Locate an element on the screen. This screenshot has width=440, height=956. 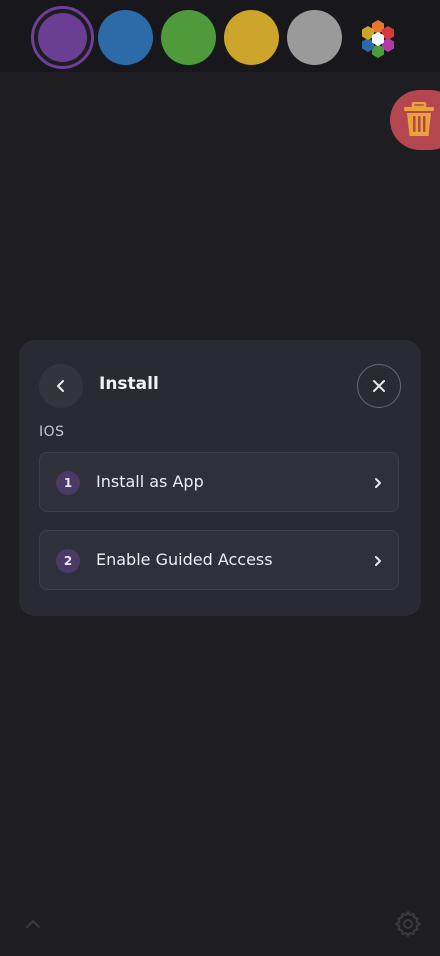
color-toolbar is located at coordinates (220, 36).